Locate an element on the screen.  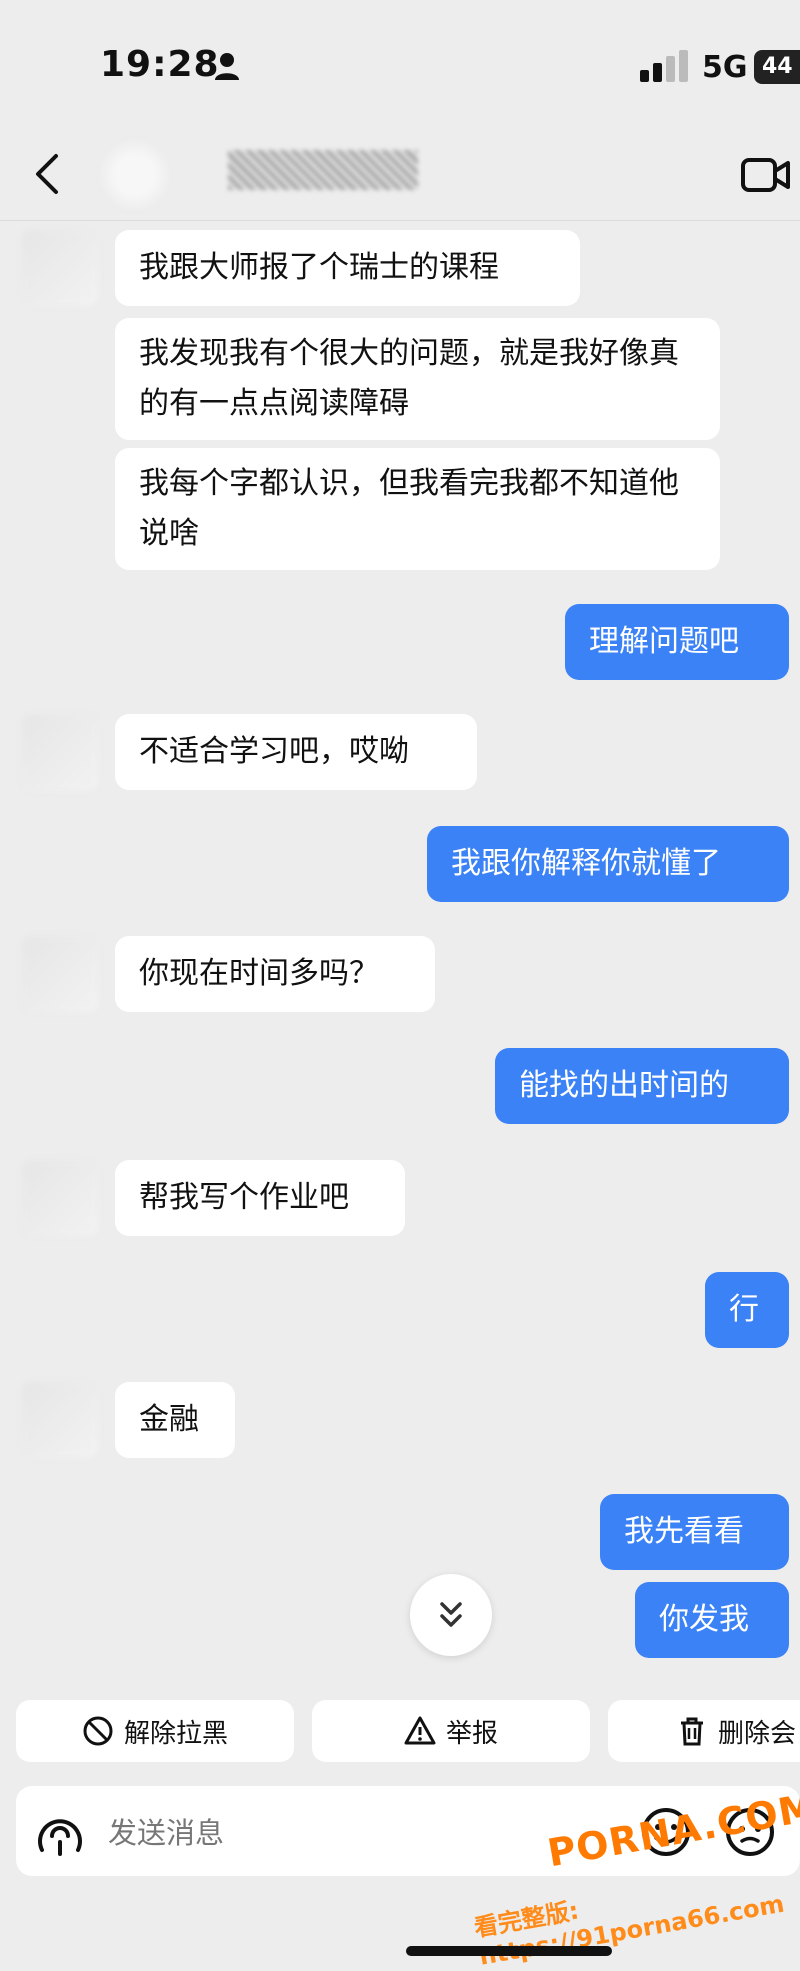
status-bar: 19:28 5G 44 is located at coordinates (400, 65).